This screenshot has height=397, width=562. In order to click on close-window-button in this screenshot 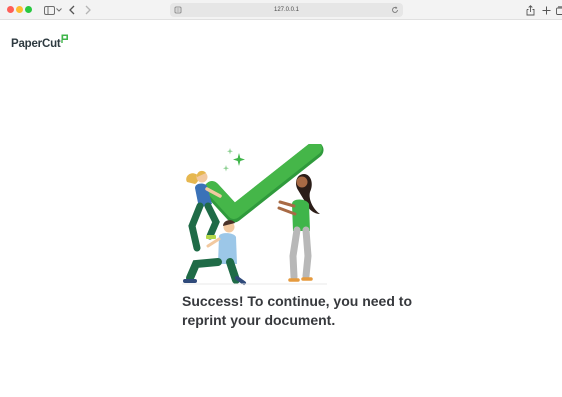, I will do `click(10, 9)`.